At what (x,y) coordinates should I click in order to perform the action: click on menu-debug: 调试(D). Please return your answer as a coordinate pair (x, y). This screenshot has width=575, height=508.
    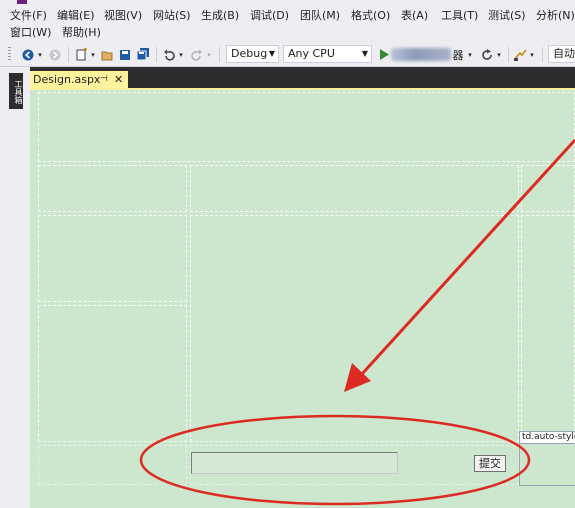
    Looking at the image, I should click on (269, 16).